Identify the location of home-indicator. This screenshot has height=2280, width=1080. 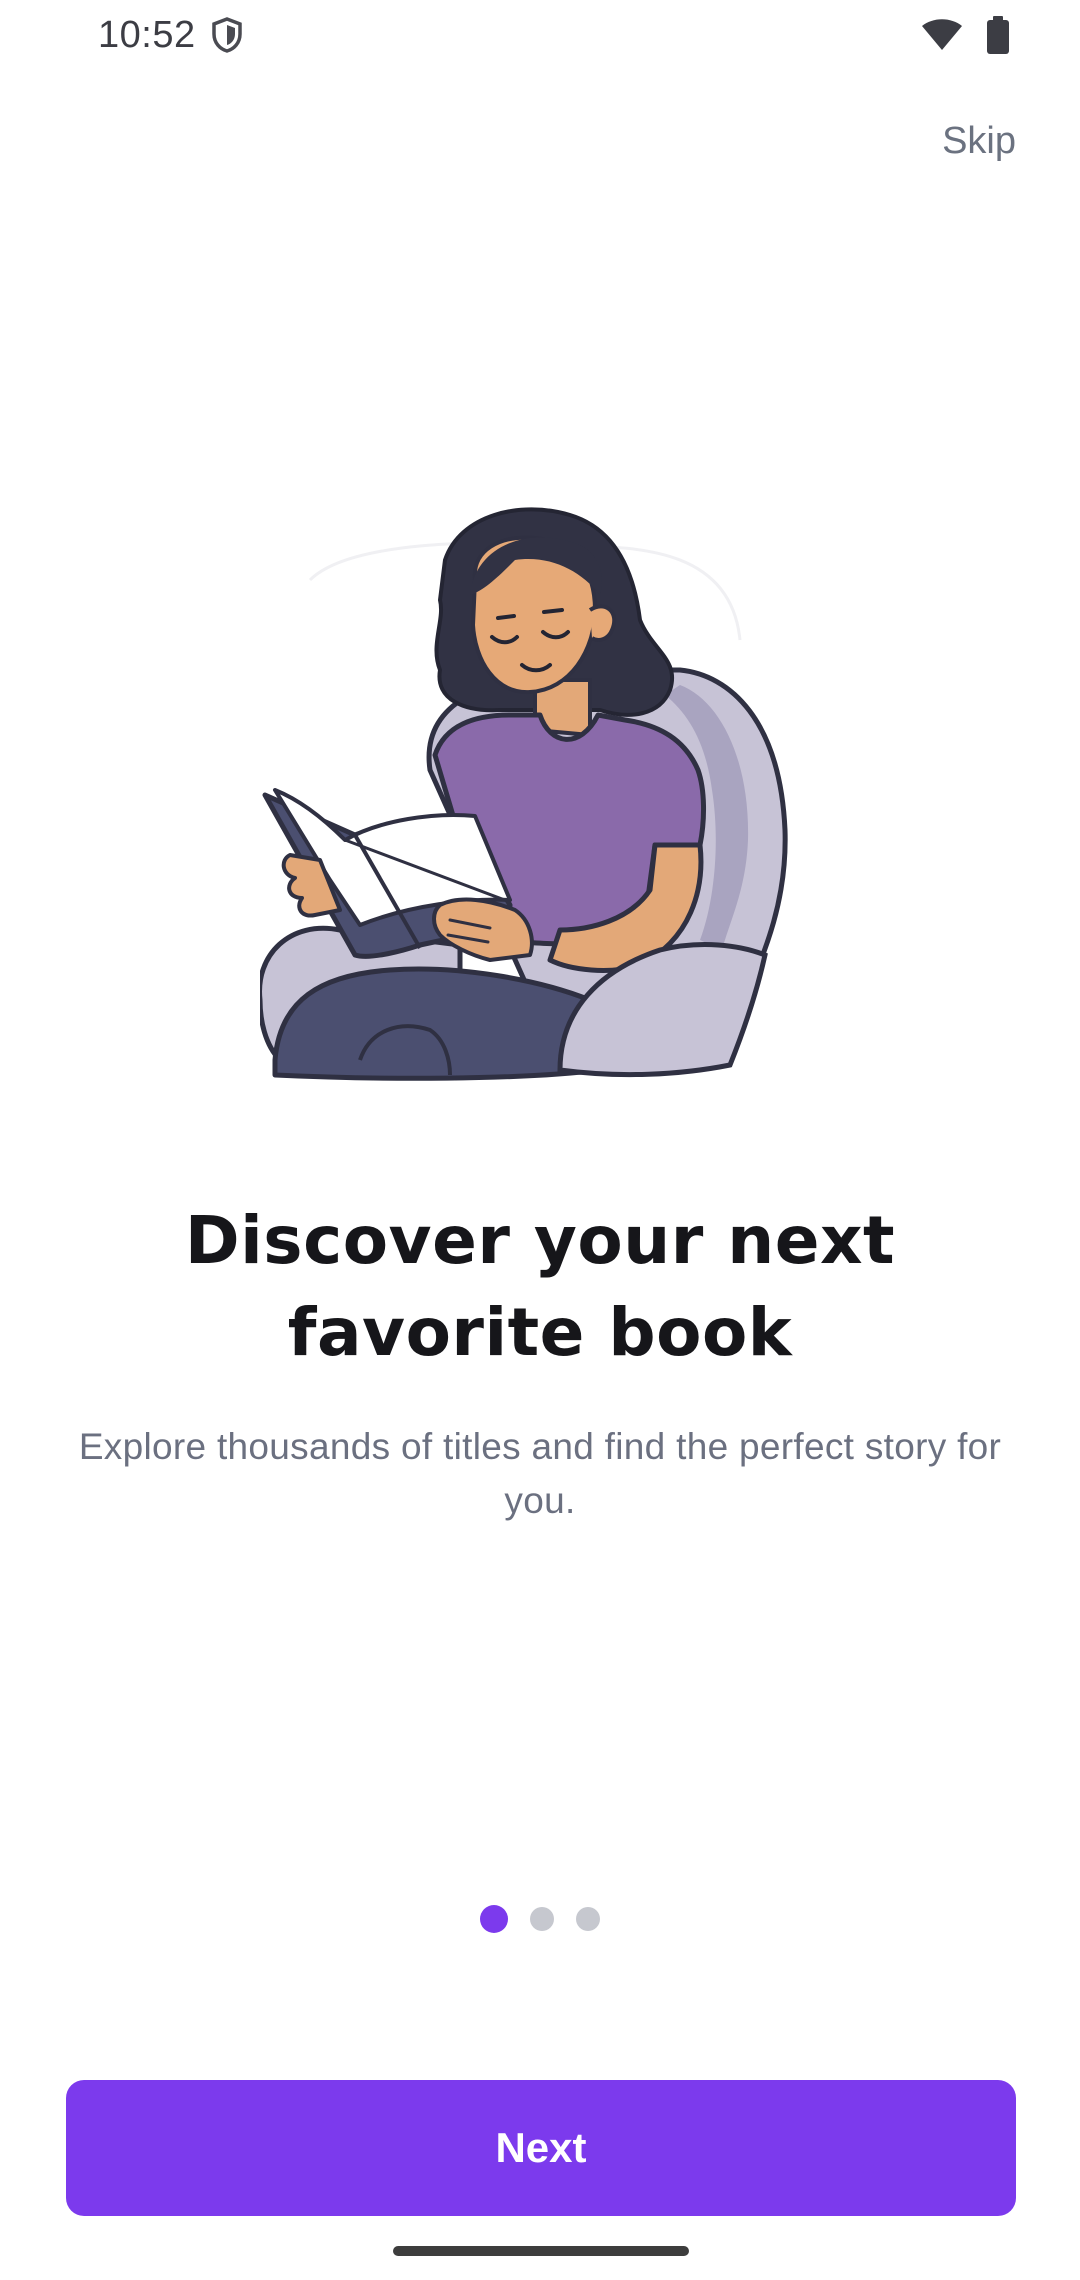
(541, 2251).